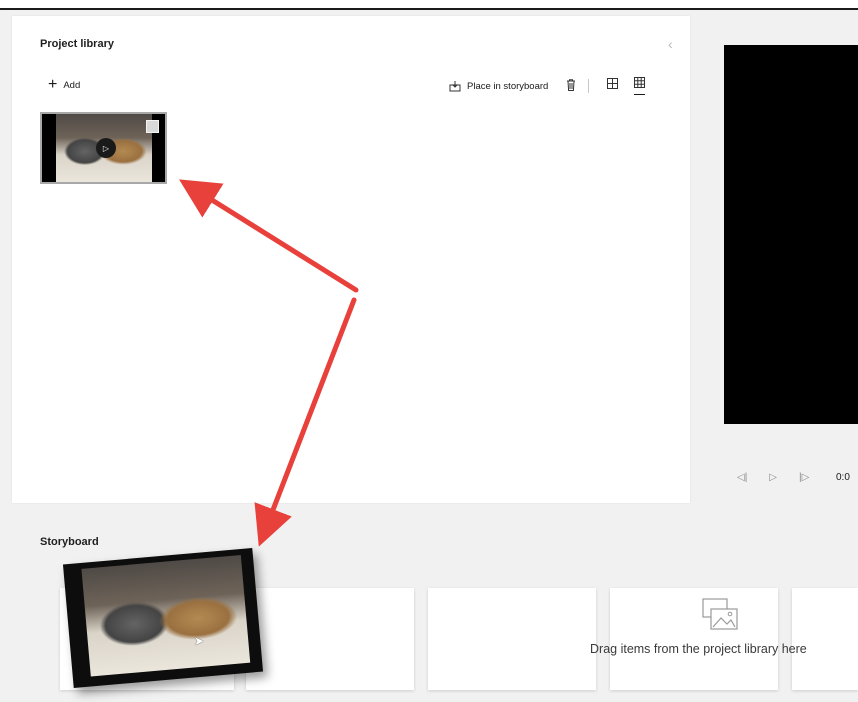 The height and width of the screenshot is (702, 858). I want to click on place-in-storyboard-label: Place in storyboard, so click(508, 86).